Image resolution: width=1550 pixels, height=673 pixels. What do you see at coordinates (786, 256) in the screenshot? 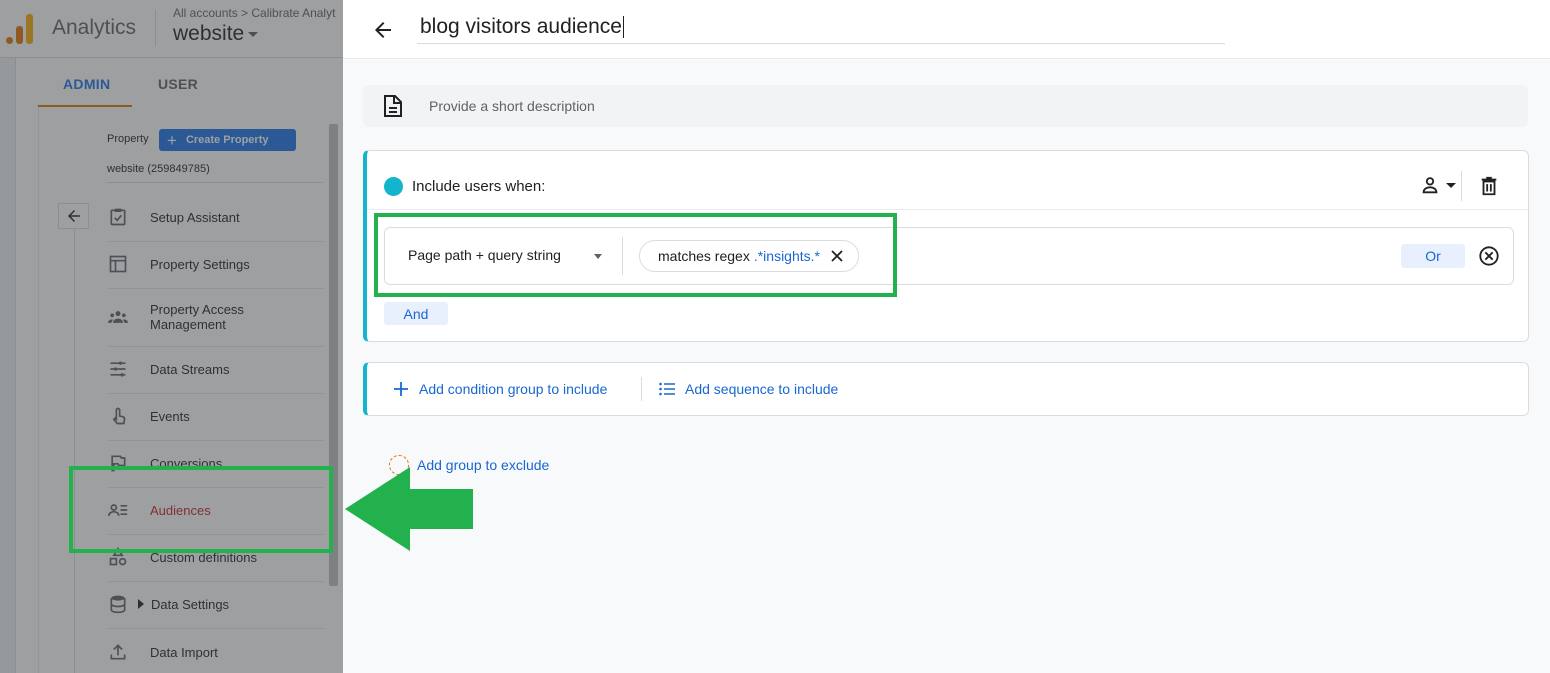
I see `filter-value: .*insights.*` at bounding box center [786, 256].